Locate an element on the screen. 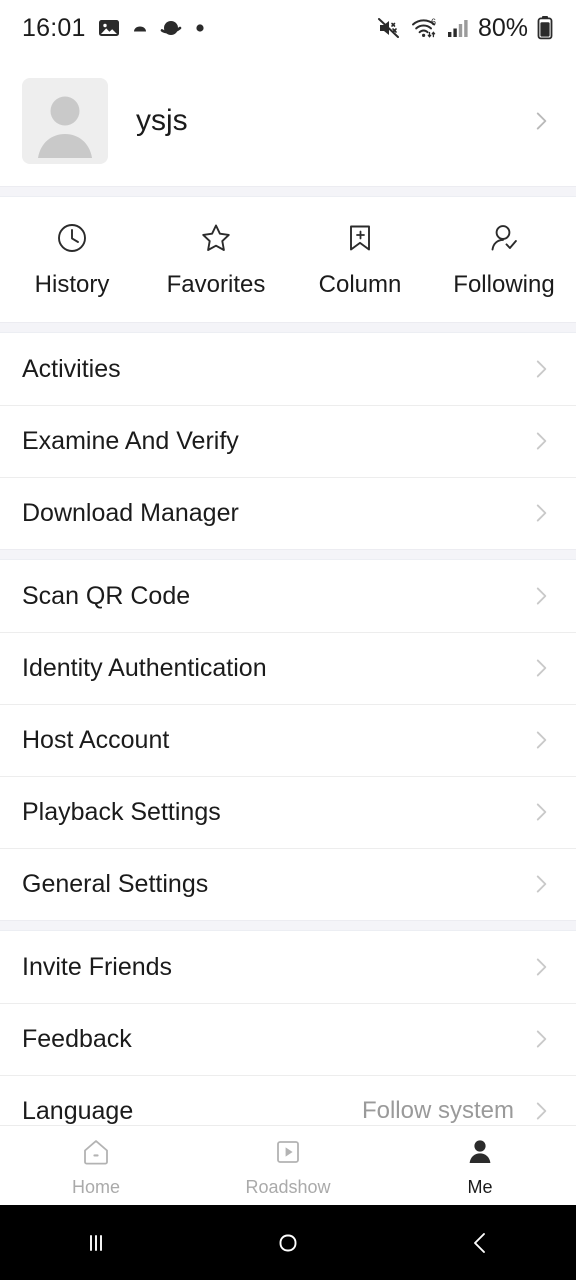 The height and width of the screenshot is (1280, 576). mute-icon is located at coordinates (388, 28).